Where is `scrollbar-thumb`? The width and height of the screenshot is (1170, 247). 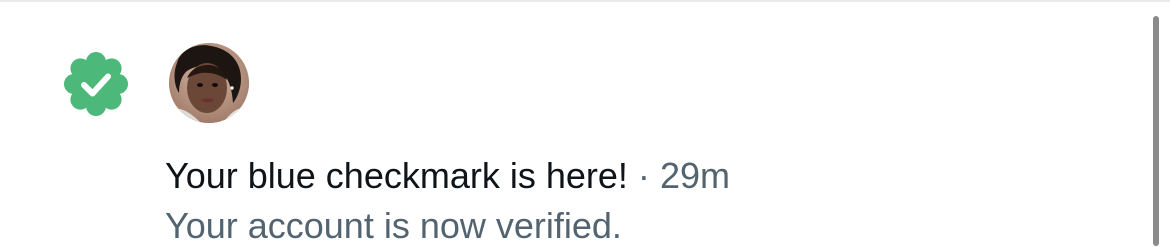 scrollbar-thumb is located at coordinates (1156, 131).